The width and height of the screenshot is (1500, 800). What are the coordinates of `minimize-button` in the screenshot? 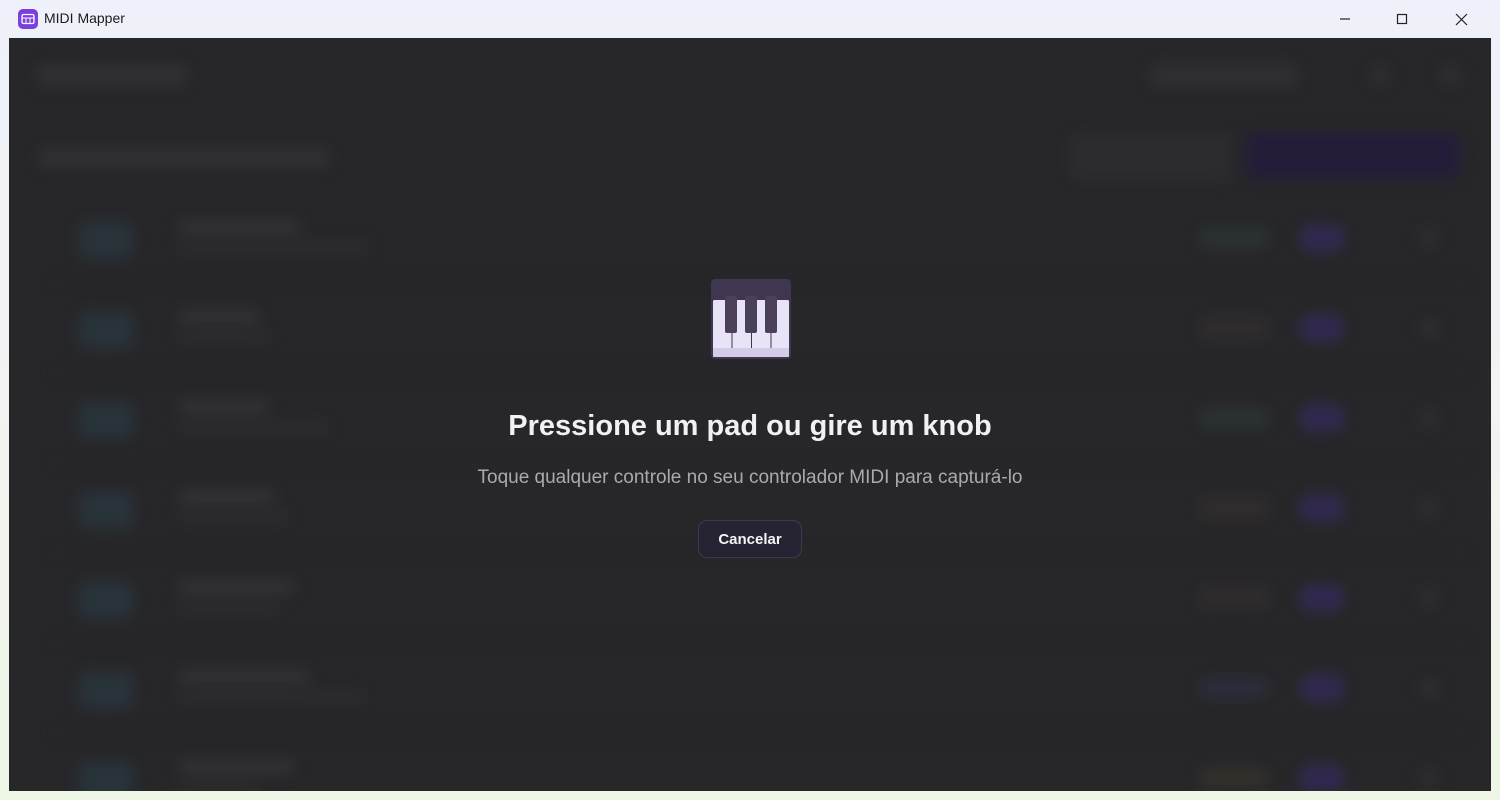 It's located at (1345, 19).